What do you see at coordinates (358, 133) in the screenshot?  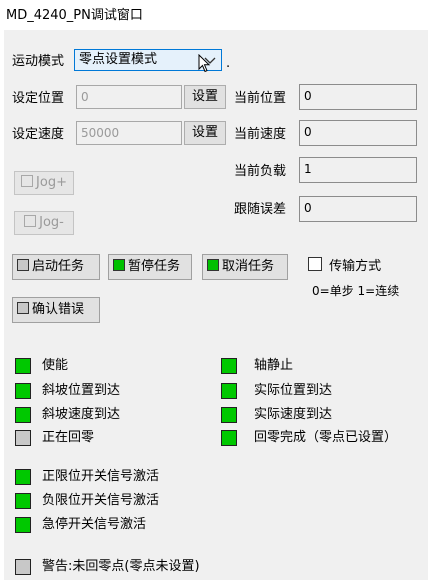 I see `current-speed-field: 0` at bounding box center [358, 133].